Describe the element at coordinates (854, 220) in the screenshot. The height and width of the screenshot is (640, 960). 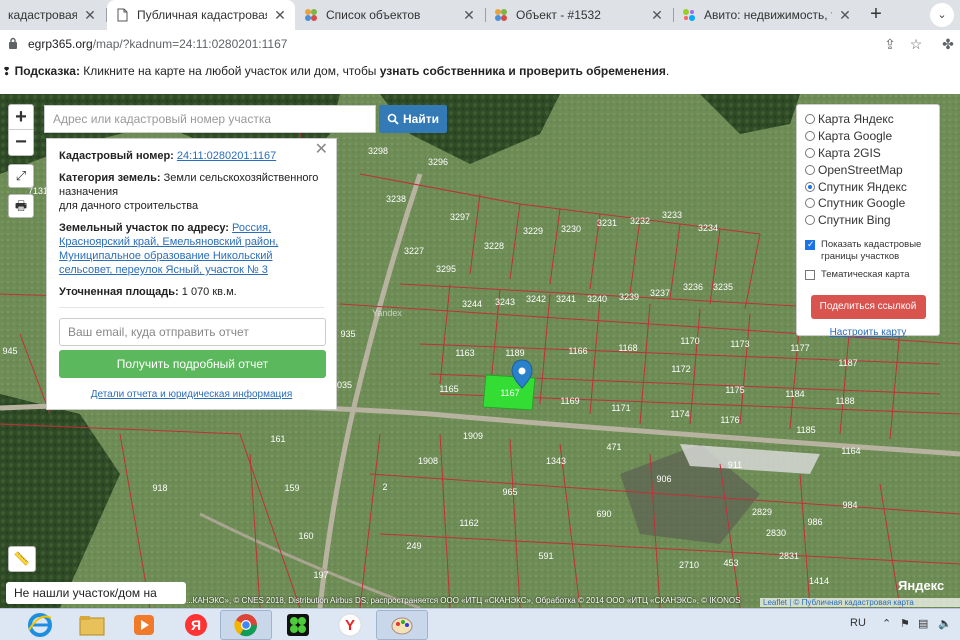
I see `layer-label: Спутник Bing` at that location.